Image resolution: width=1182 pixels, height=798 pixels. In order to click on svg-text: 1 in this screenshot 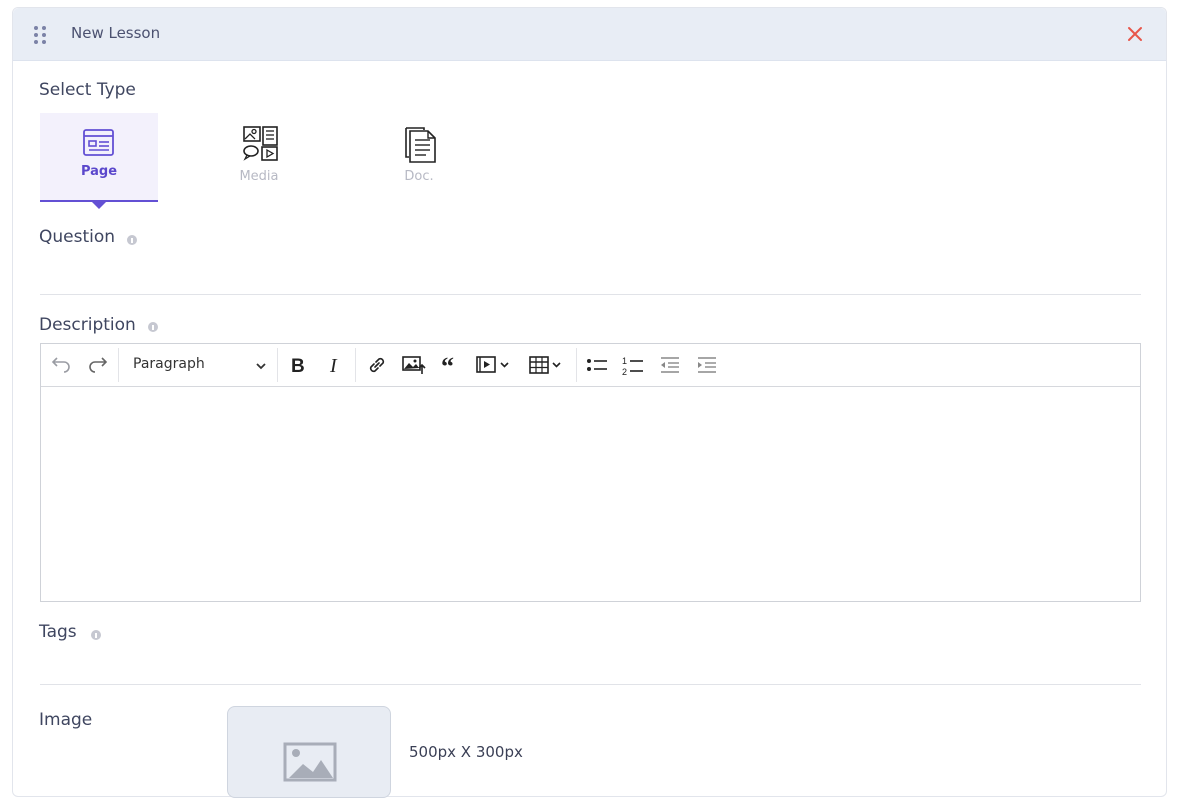, I will do `click(624, 361)`.